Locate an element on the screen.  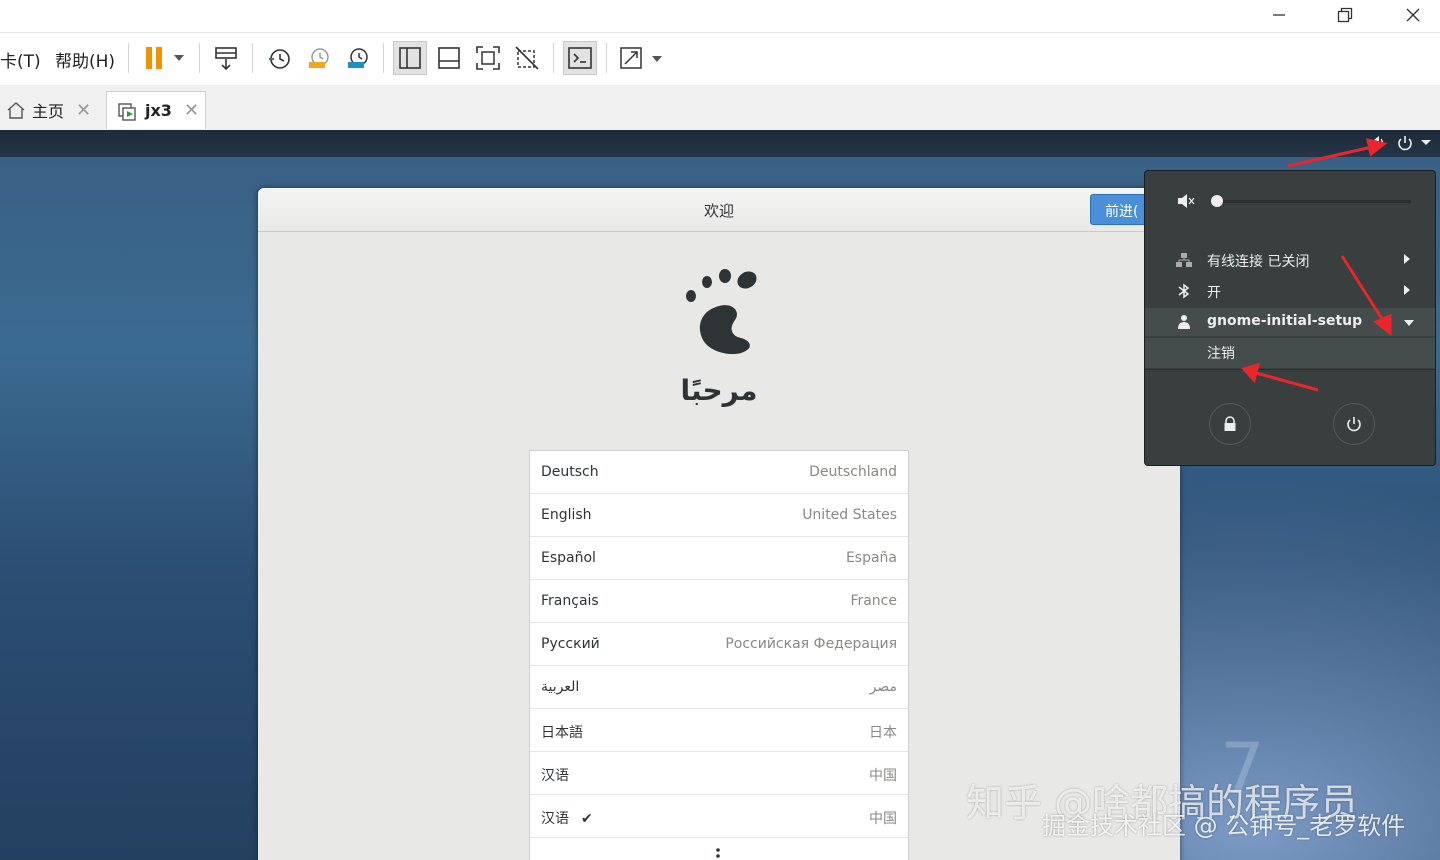
stretch-icon is located at coordinates (641, 58).